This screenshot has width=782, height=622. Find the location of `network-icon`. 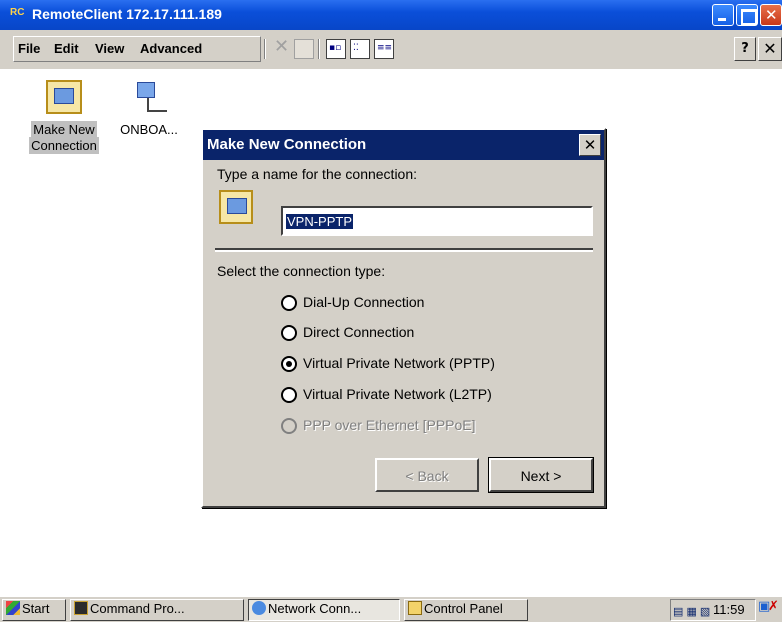

network-icon is located at coordinates (259, 608).